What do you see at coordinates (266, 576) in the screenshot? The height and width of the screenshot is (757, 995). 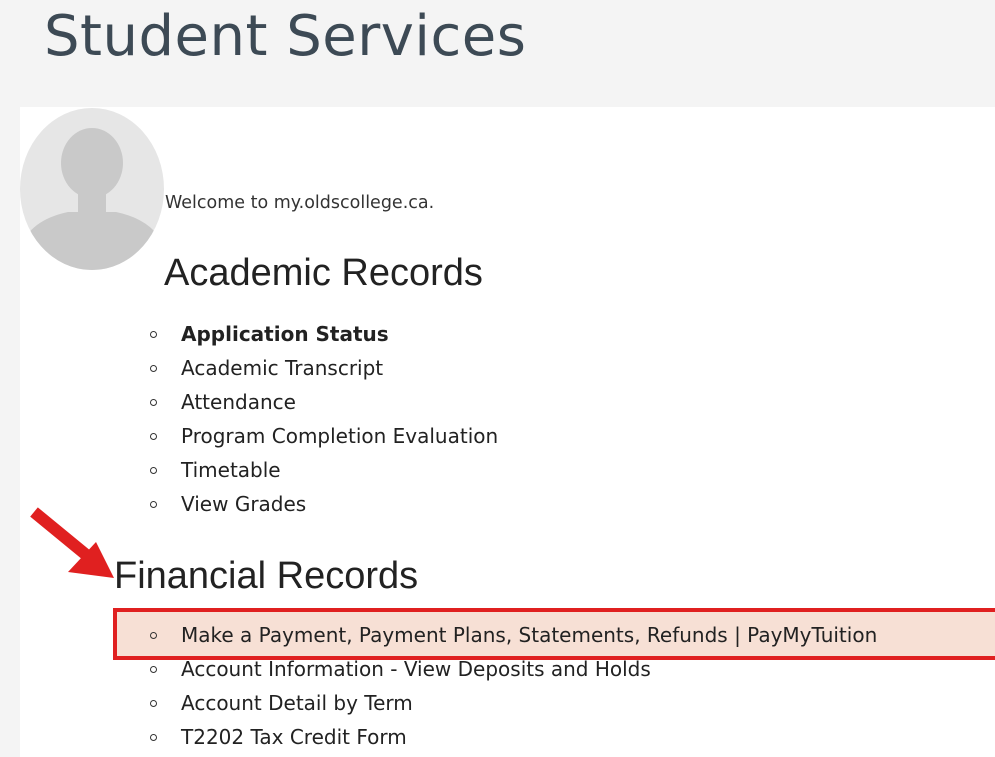 I see `financial-records-heading: Financial Records` at bounding box center [266, 576].